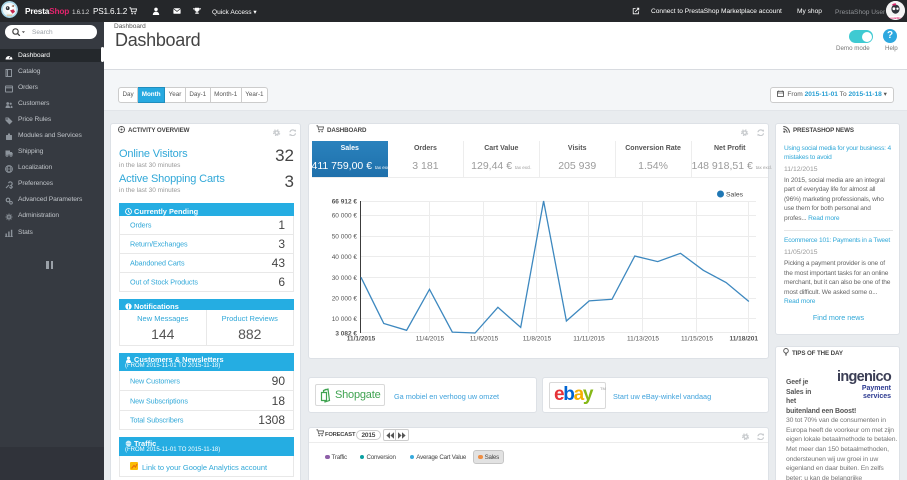  Describe the element at coordinates (345, 319) in the screenshot. I see `svg-text: 10 000 €` at that location.